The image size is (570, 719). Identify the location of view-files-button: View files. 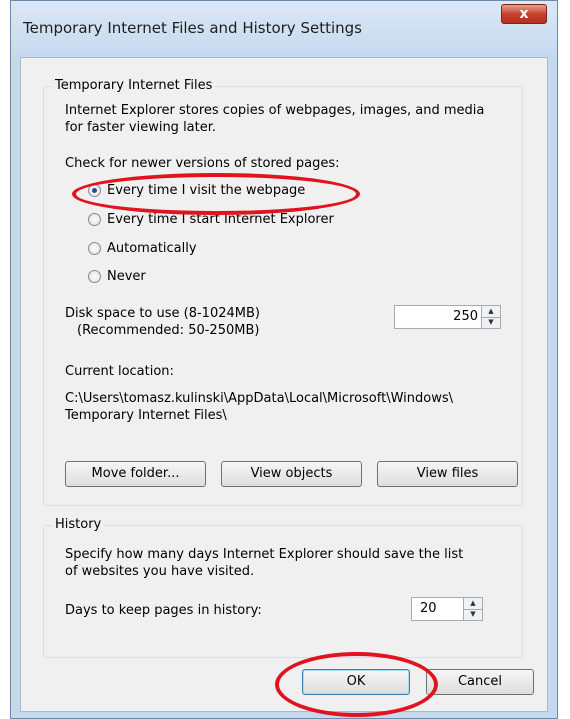
(447, 474).